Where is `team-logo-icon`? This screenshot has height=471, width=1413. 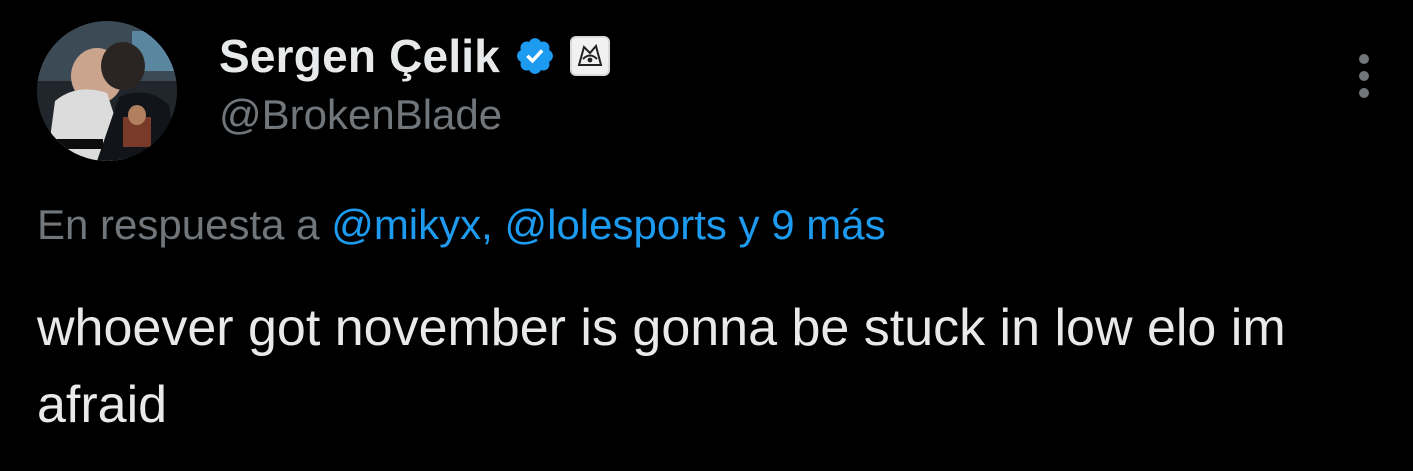
team-logo-icon is located at coordinates (590, 56).